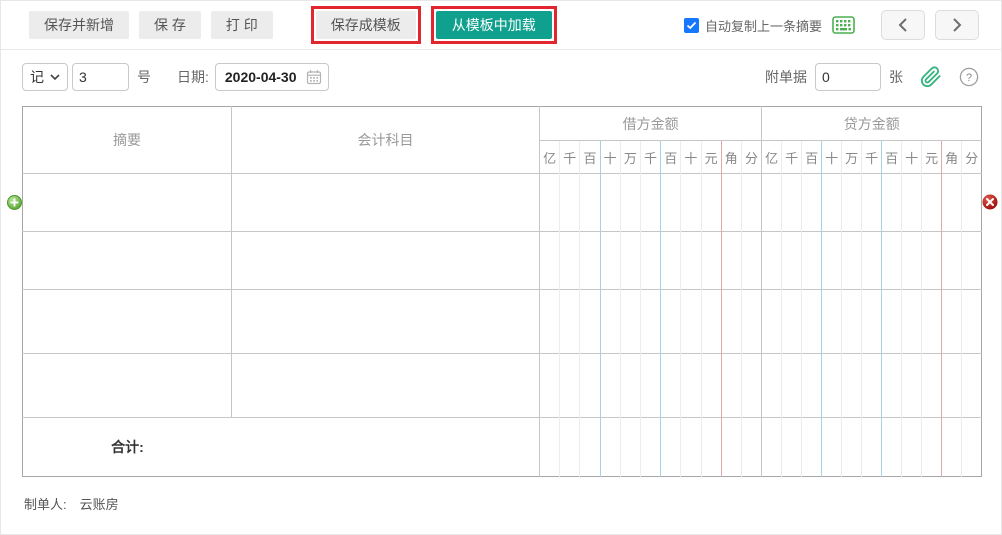 Image resolution: width=1002 pixels, height=535 pixels. I want to click on voucher-number-input, so click(100, 77).